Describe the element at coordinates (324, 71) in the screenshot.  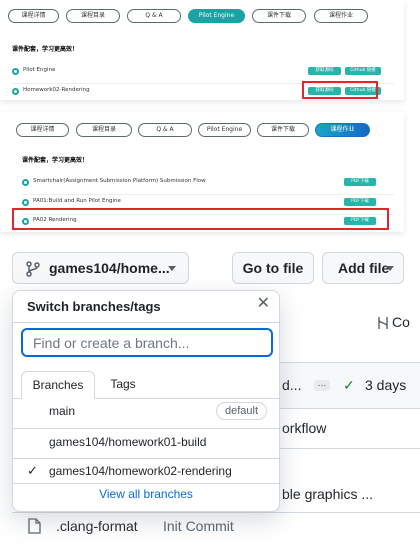
I see `get-source-button: 获取源码` at that location.